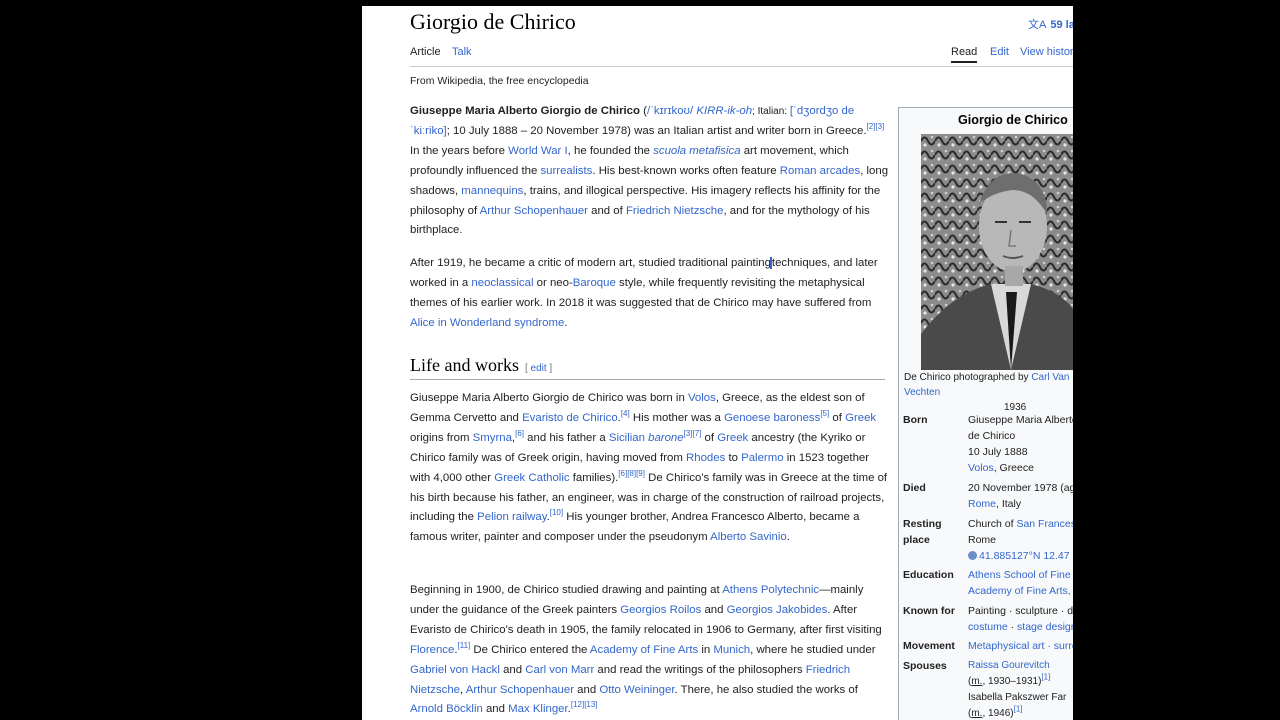  Describe the element at coordinates (705, 458) in the screenshot. I see `link-rhodes: Rhodes` at that location.